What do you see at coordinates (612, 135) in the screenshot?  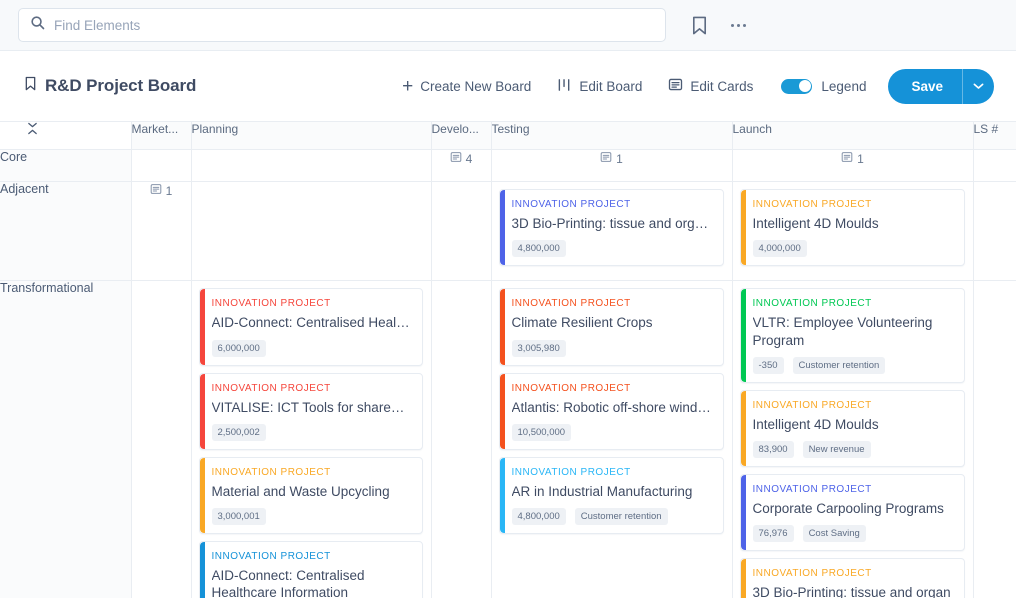 I see `column-header-testing: Testing` at bounding box center [612, 135].